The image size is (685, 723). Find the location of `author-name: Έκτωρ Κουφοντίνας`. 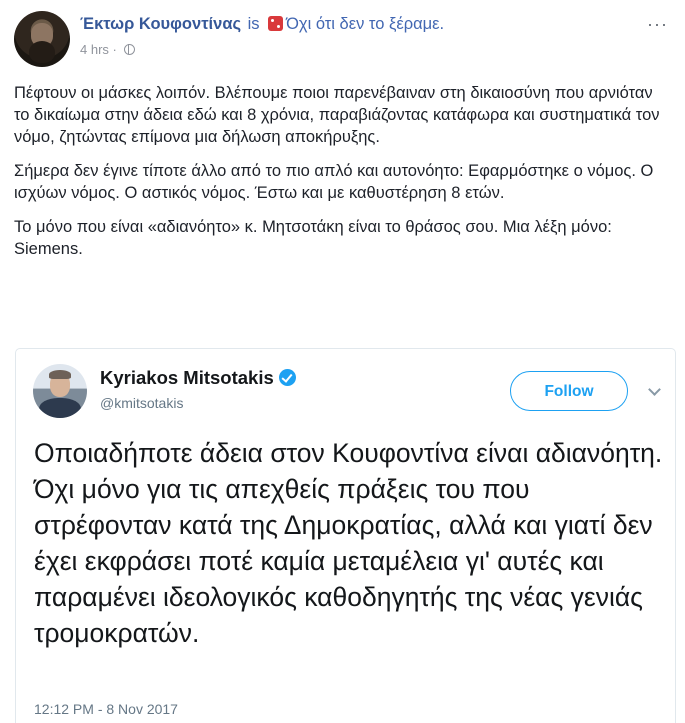

author-name: Έκτωρ Κουφοντίνας is located at coordinates (160, 24).